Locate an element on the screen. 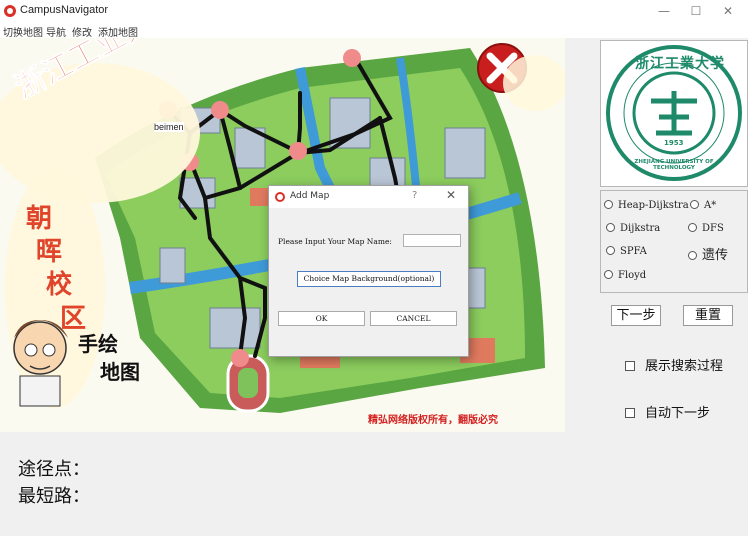 This screenshot has width=748, height=536. help-button: ? is located at coordinates (414, 195).